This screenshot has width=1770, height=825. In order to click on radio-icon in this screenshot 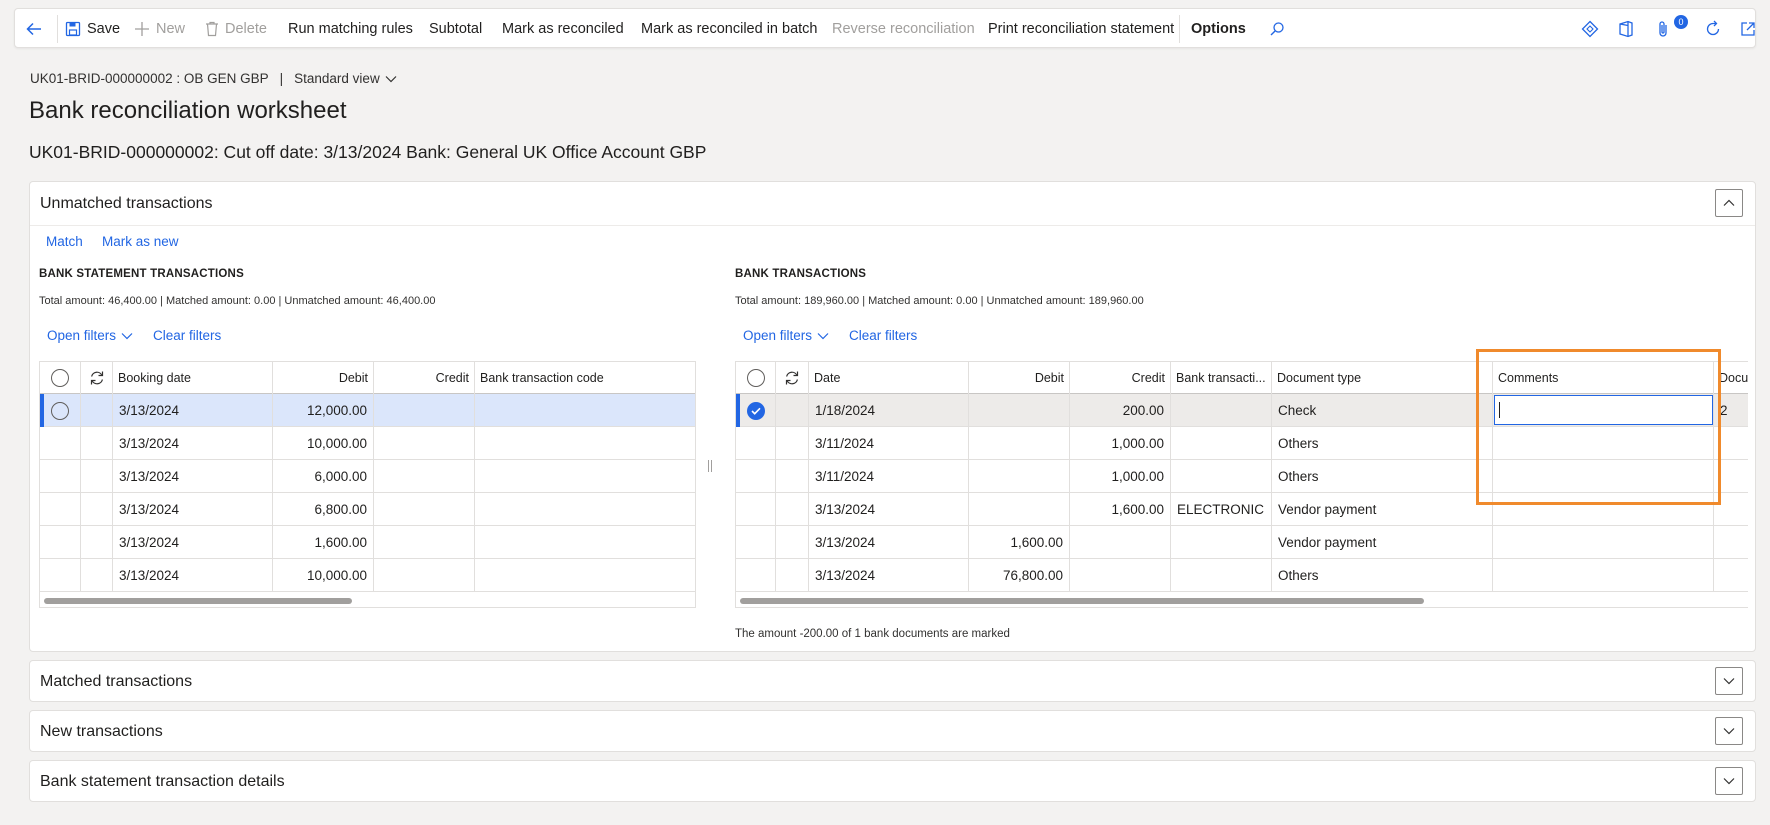, I will do `click(60, 378)`.